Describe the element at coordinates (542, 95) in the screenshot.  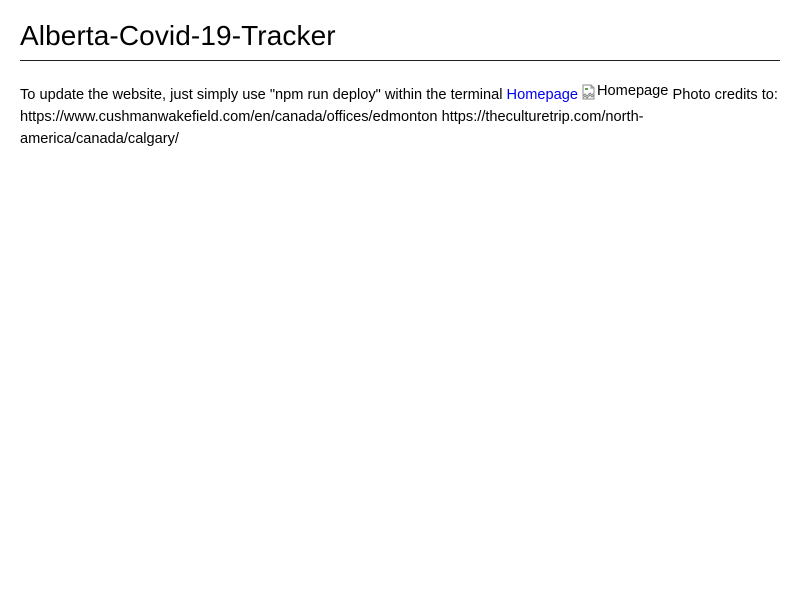
I see `homepage-link: Homepage` at that location.